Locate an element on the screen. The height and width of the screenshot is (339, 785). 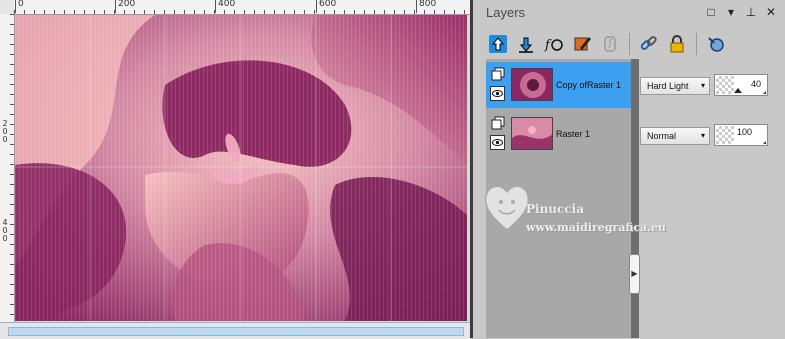
pin-icon: ⊥ is located at coordinates (751, 12).